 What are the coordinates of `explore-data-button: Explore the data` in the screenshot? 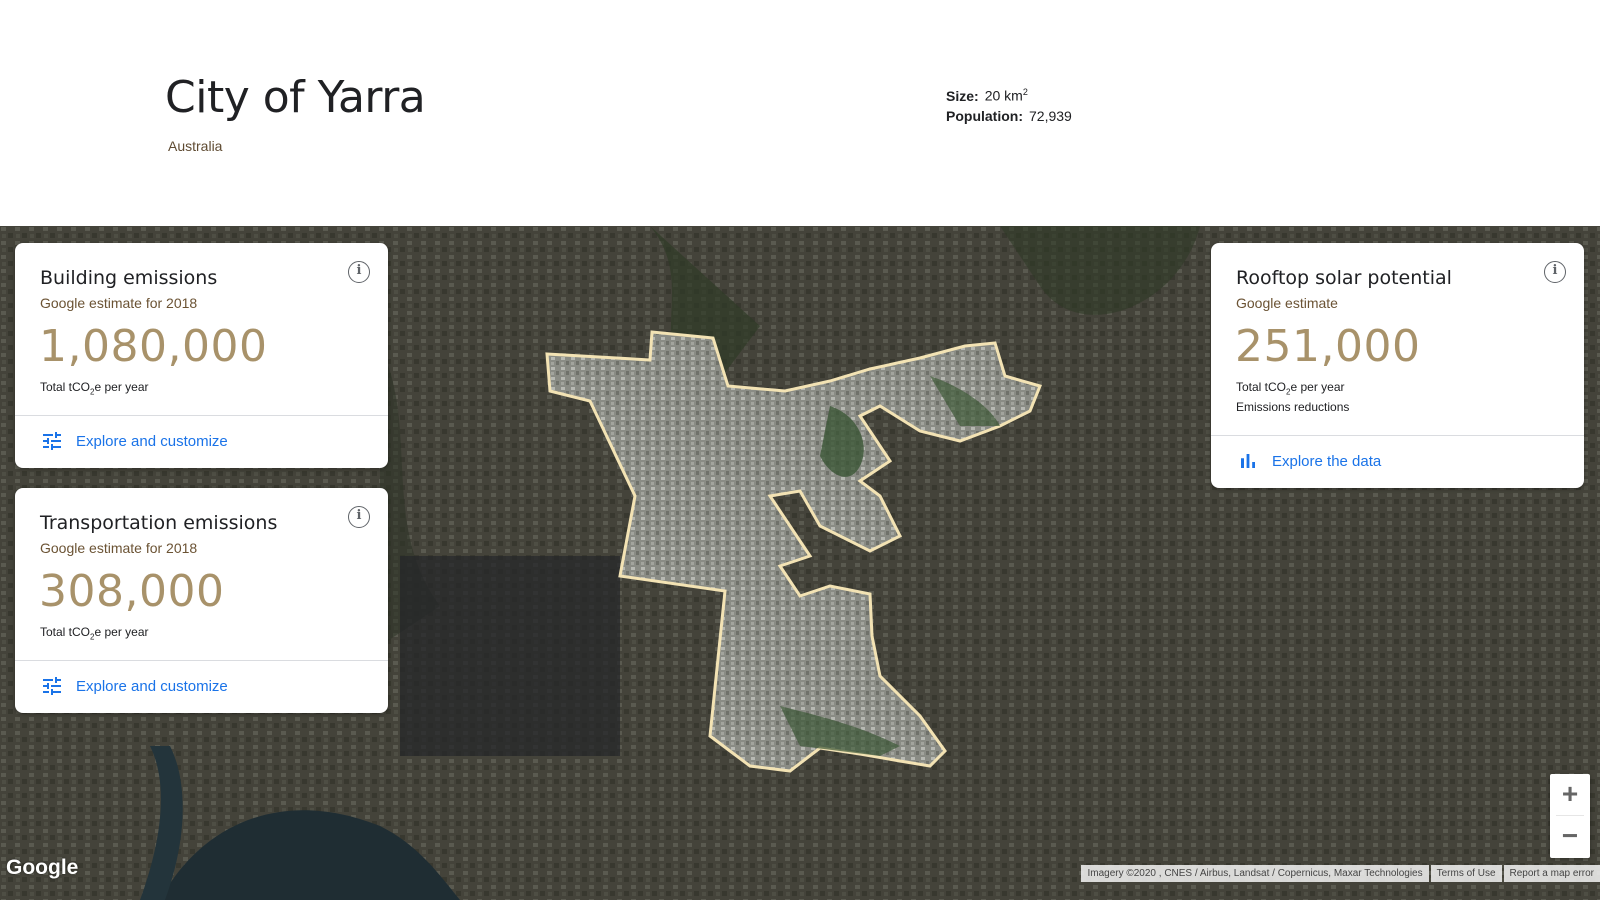 It's located at (1308, 461).